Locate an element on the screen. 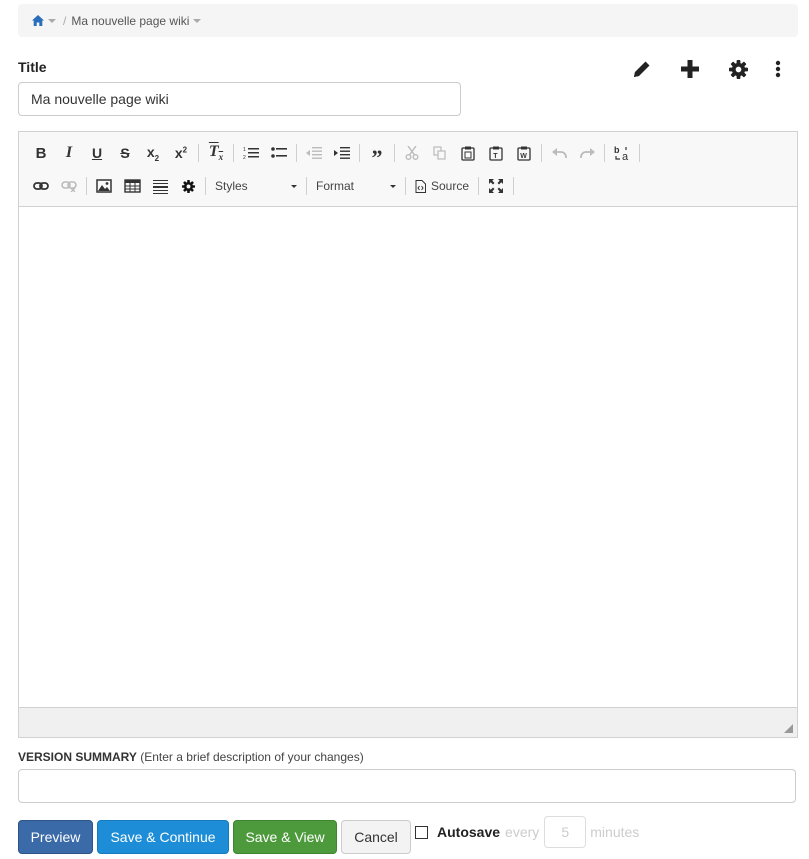  paste-icon is located at coordinates (468, 153).